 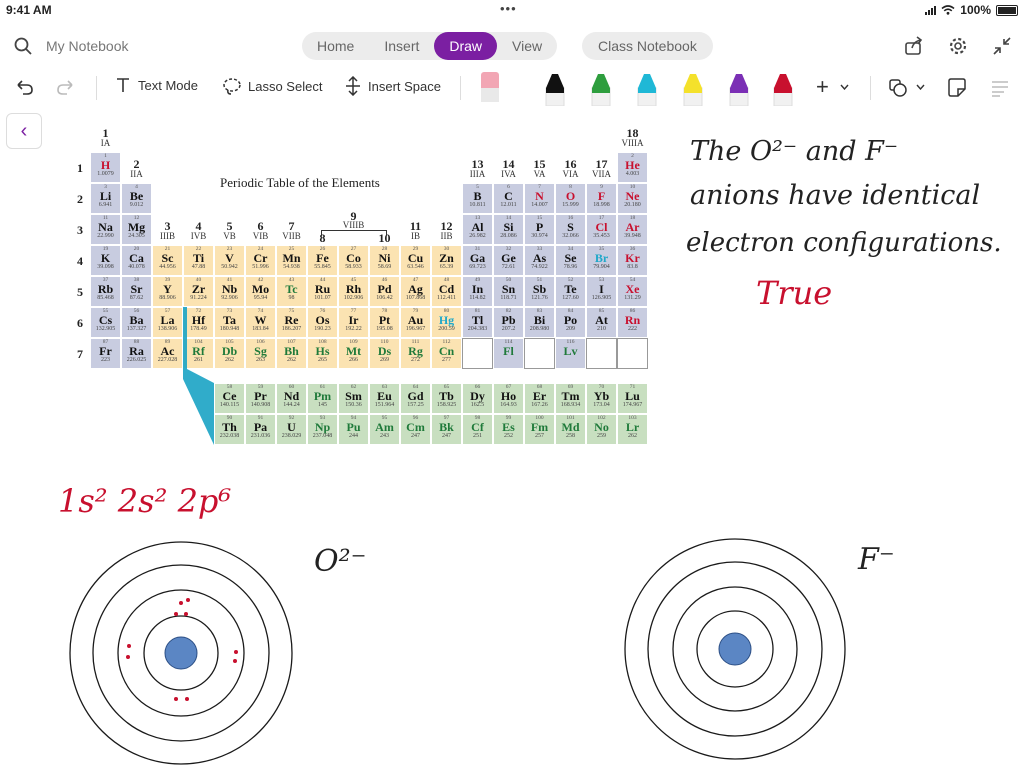 I want to click on eraser-icon, so click(x=490, y=87).